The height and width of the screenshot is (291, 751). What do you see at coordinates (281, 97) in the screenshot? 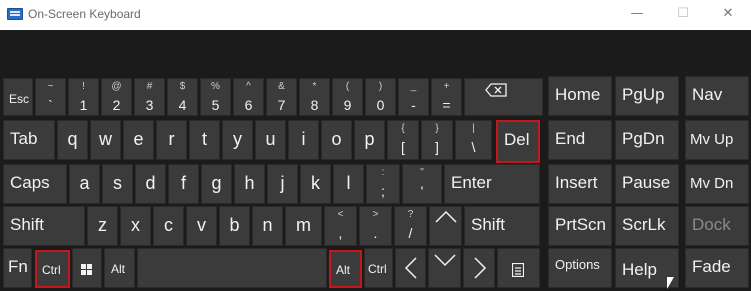
I see `key-7: & 7` at bounding box center [281, 97].